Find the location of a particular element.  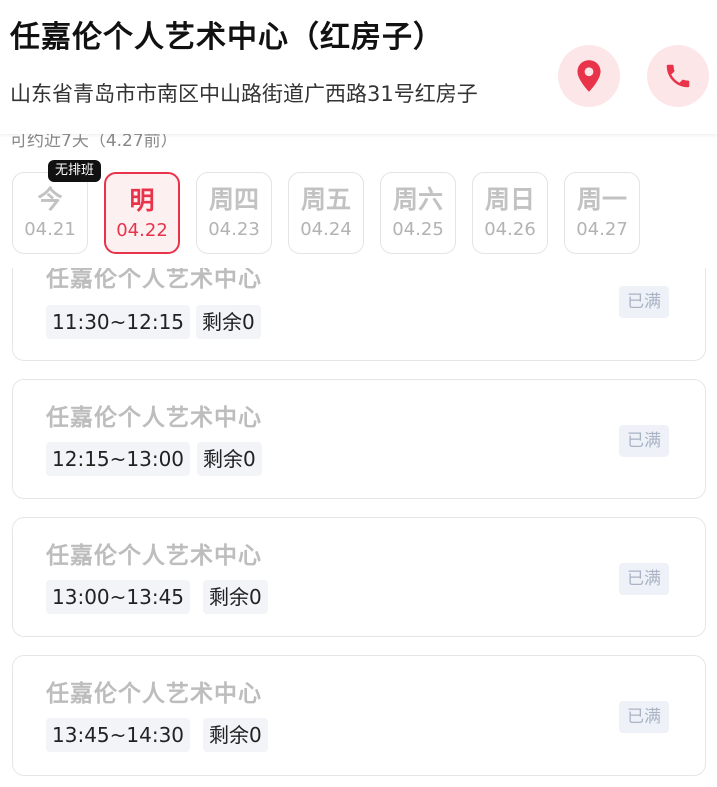

slot-time: 12:15~13:00 is located at coordinates (118, 459).